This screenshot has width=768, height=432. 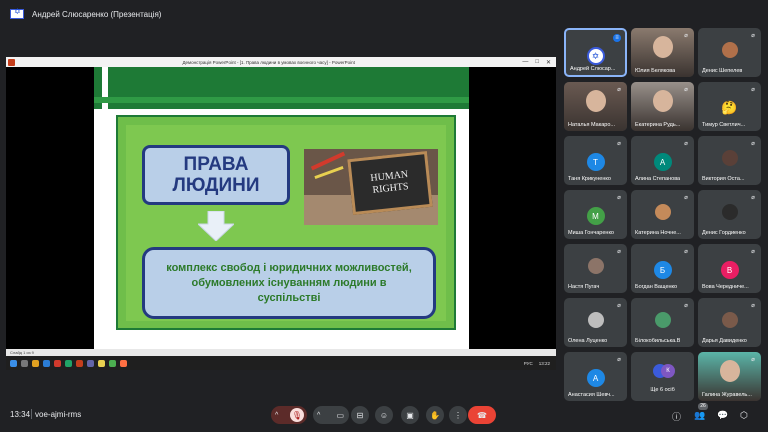 I want to click on excel-icon, so click(x=68, y=363).